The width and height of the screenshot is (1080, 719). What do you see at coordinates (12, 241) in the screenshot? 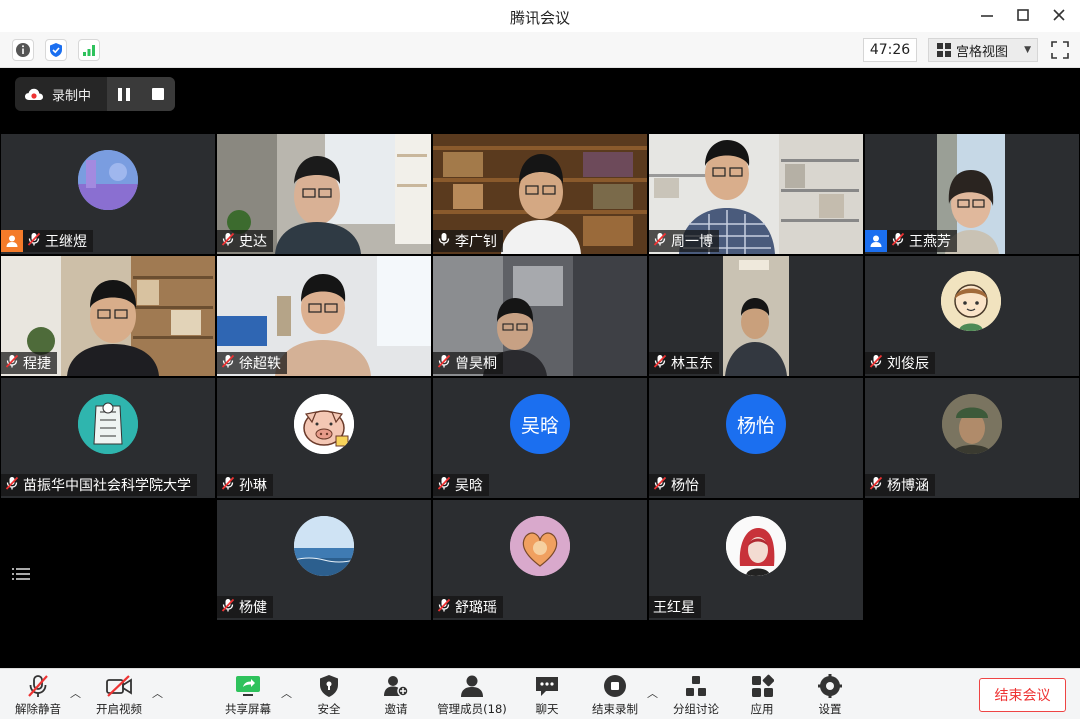
I see `host-badge-icon` at bounding box center [12, 241].